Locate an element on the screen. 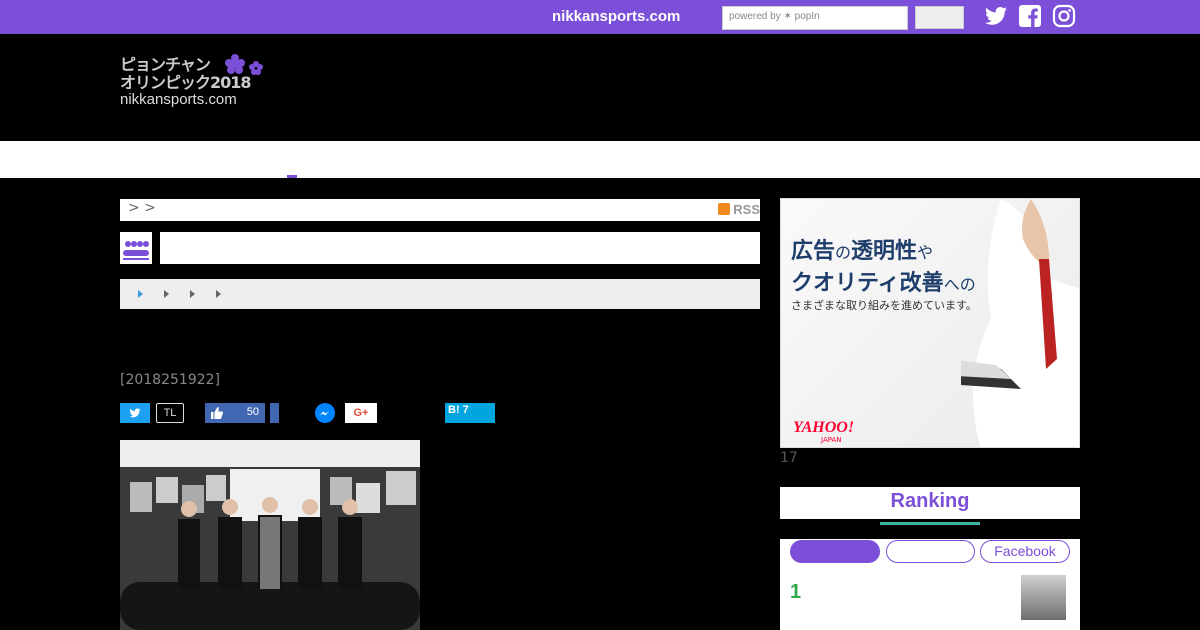 Image resolution: width=1200 pixels, height=630 pixels. site-name-link: nikkansports.com is located at coordinates (616, 16).